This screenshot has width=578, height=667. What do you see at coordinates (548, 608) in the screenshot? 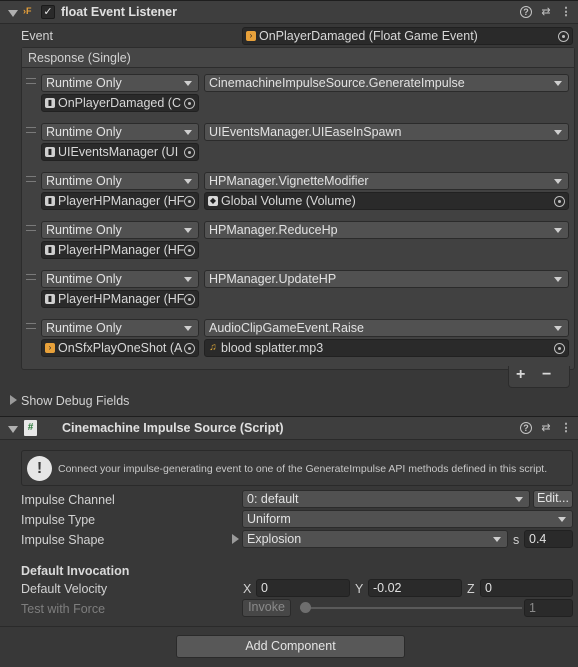
I see `force-field: 1` at bounding box center [548, 608].